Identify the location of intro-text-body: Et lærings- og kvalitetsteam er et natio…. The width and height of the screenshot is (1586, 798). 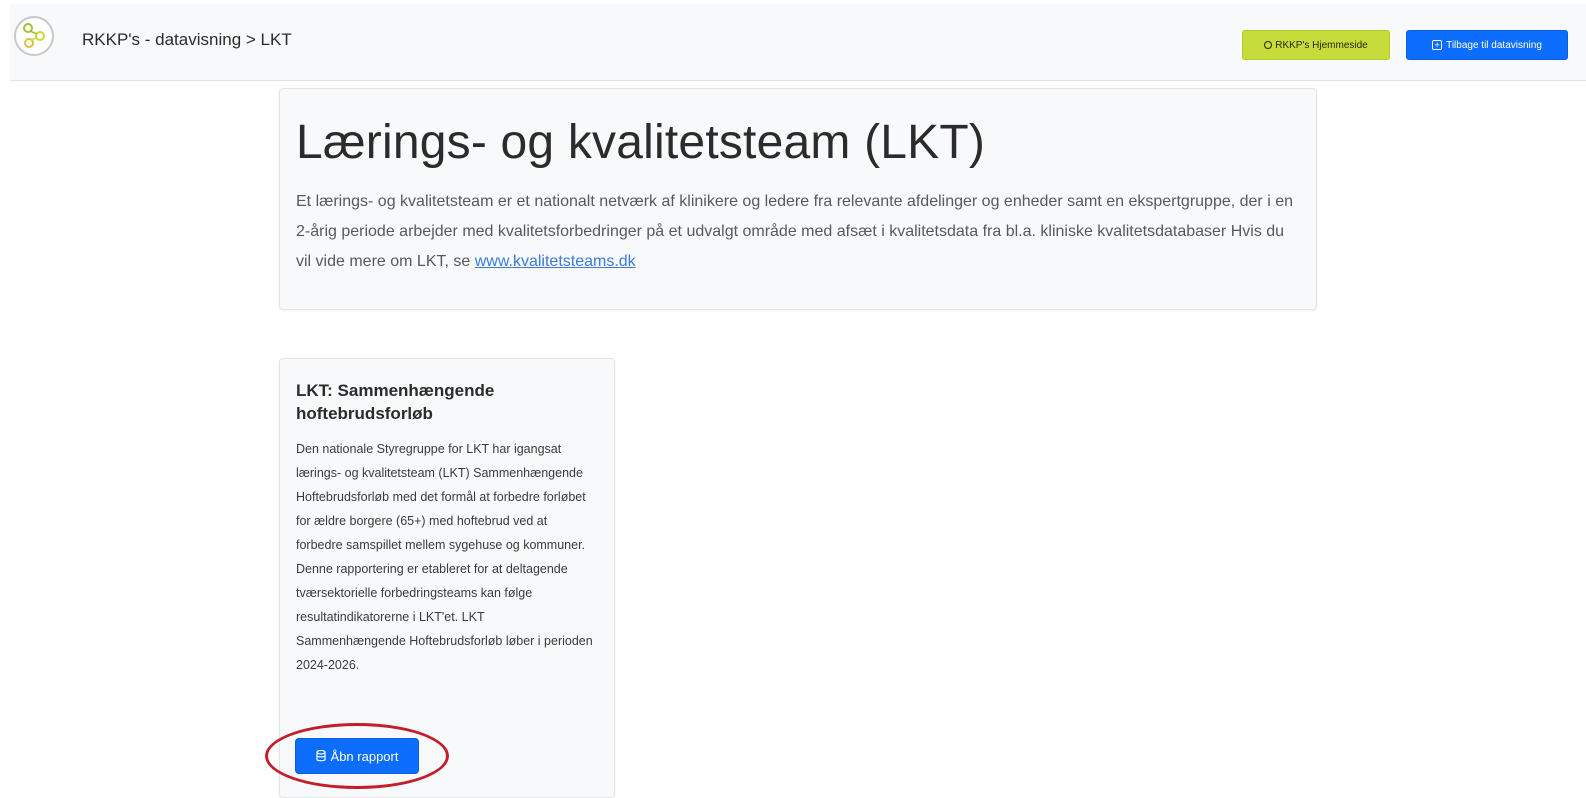
(794, 231).